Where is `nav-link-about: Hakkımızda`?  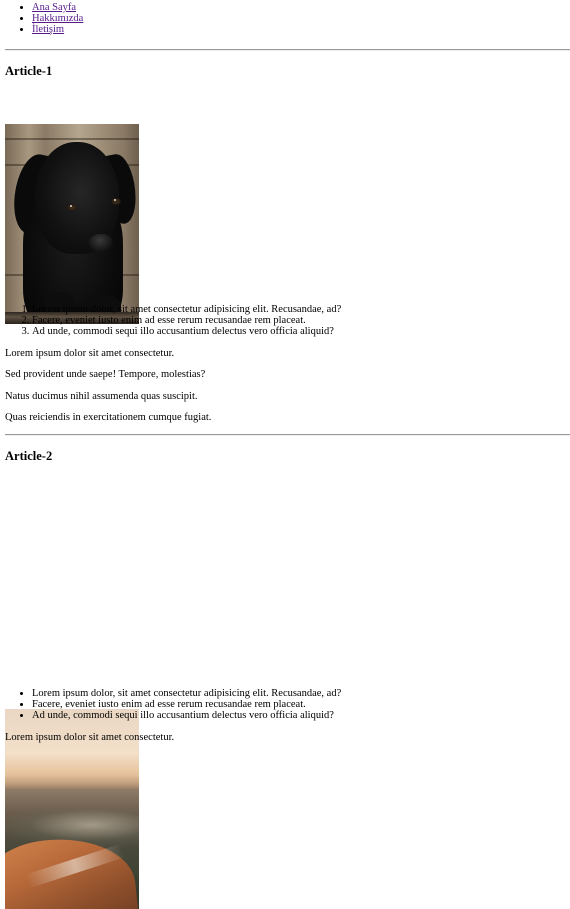 nav-link-about: Hakkımızda is located at coordinates (57, 18).